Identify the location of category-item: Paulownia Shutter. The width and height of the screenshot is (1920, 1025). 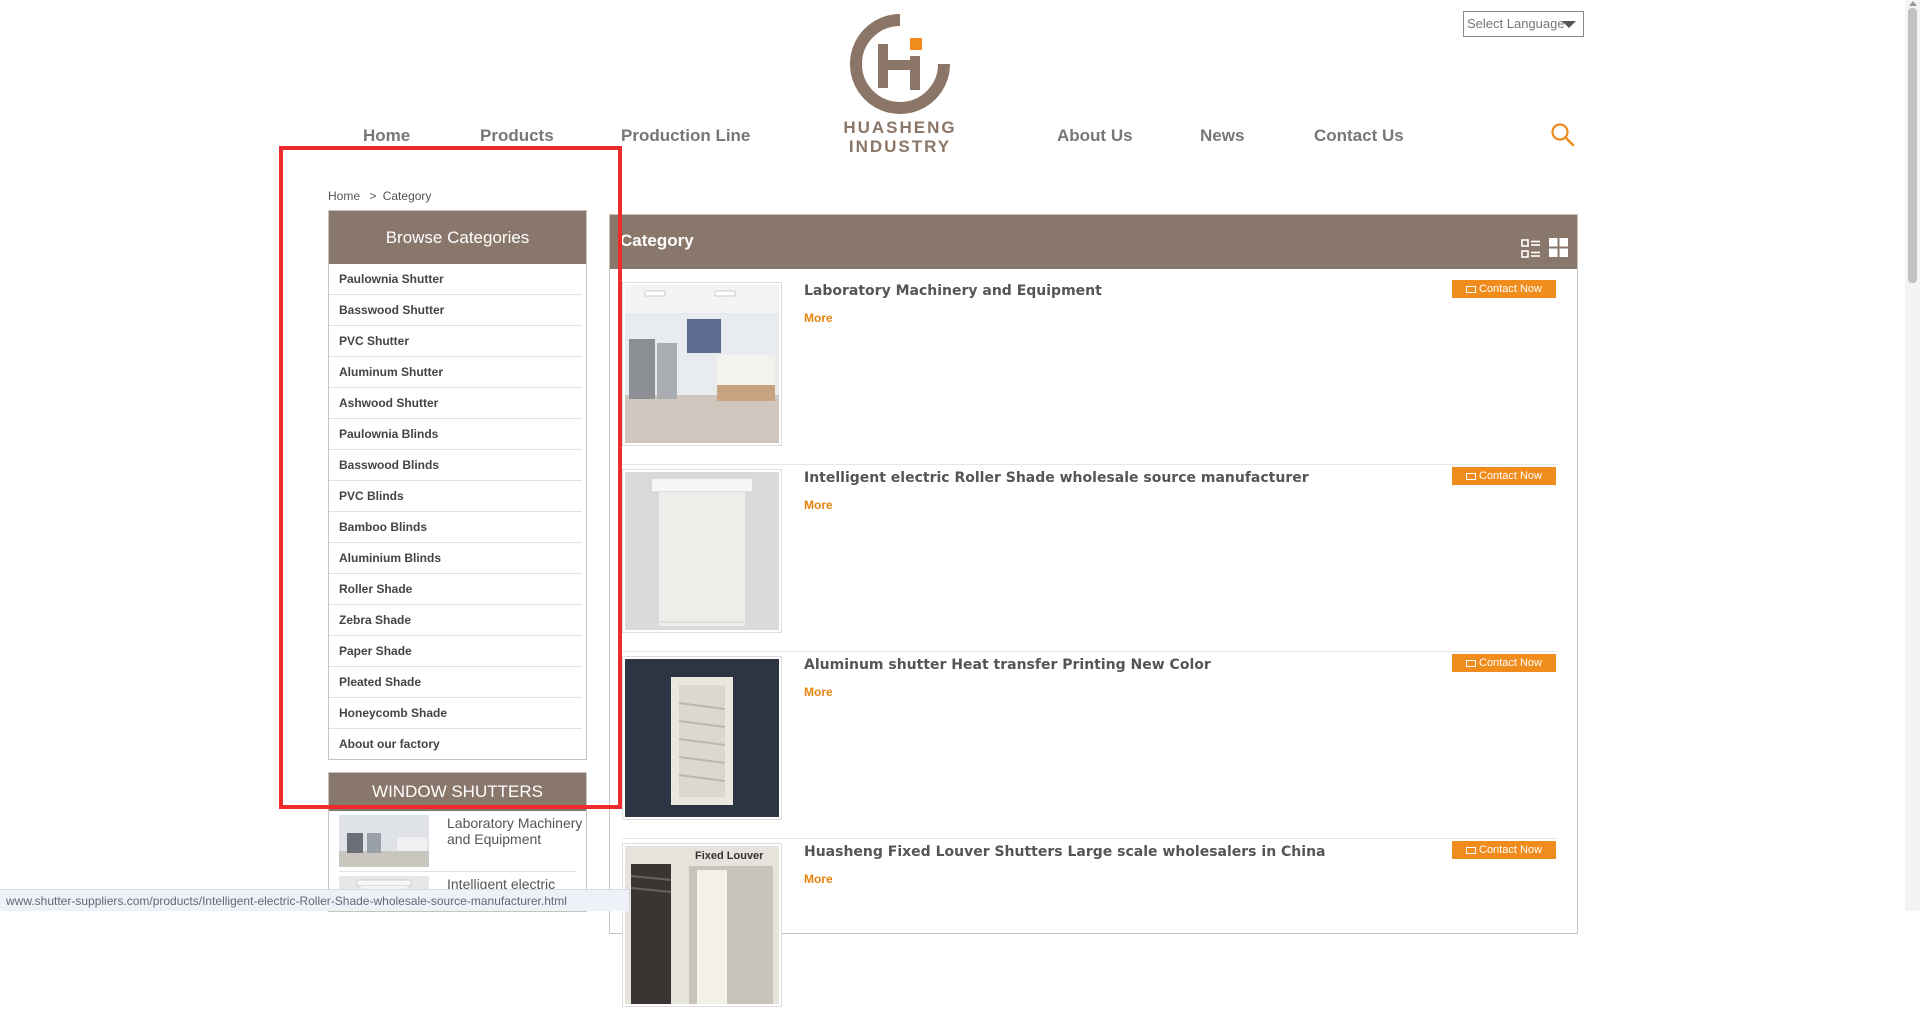
(455, 279).